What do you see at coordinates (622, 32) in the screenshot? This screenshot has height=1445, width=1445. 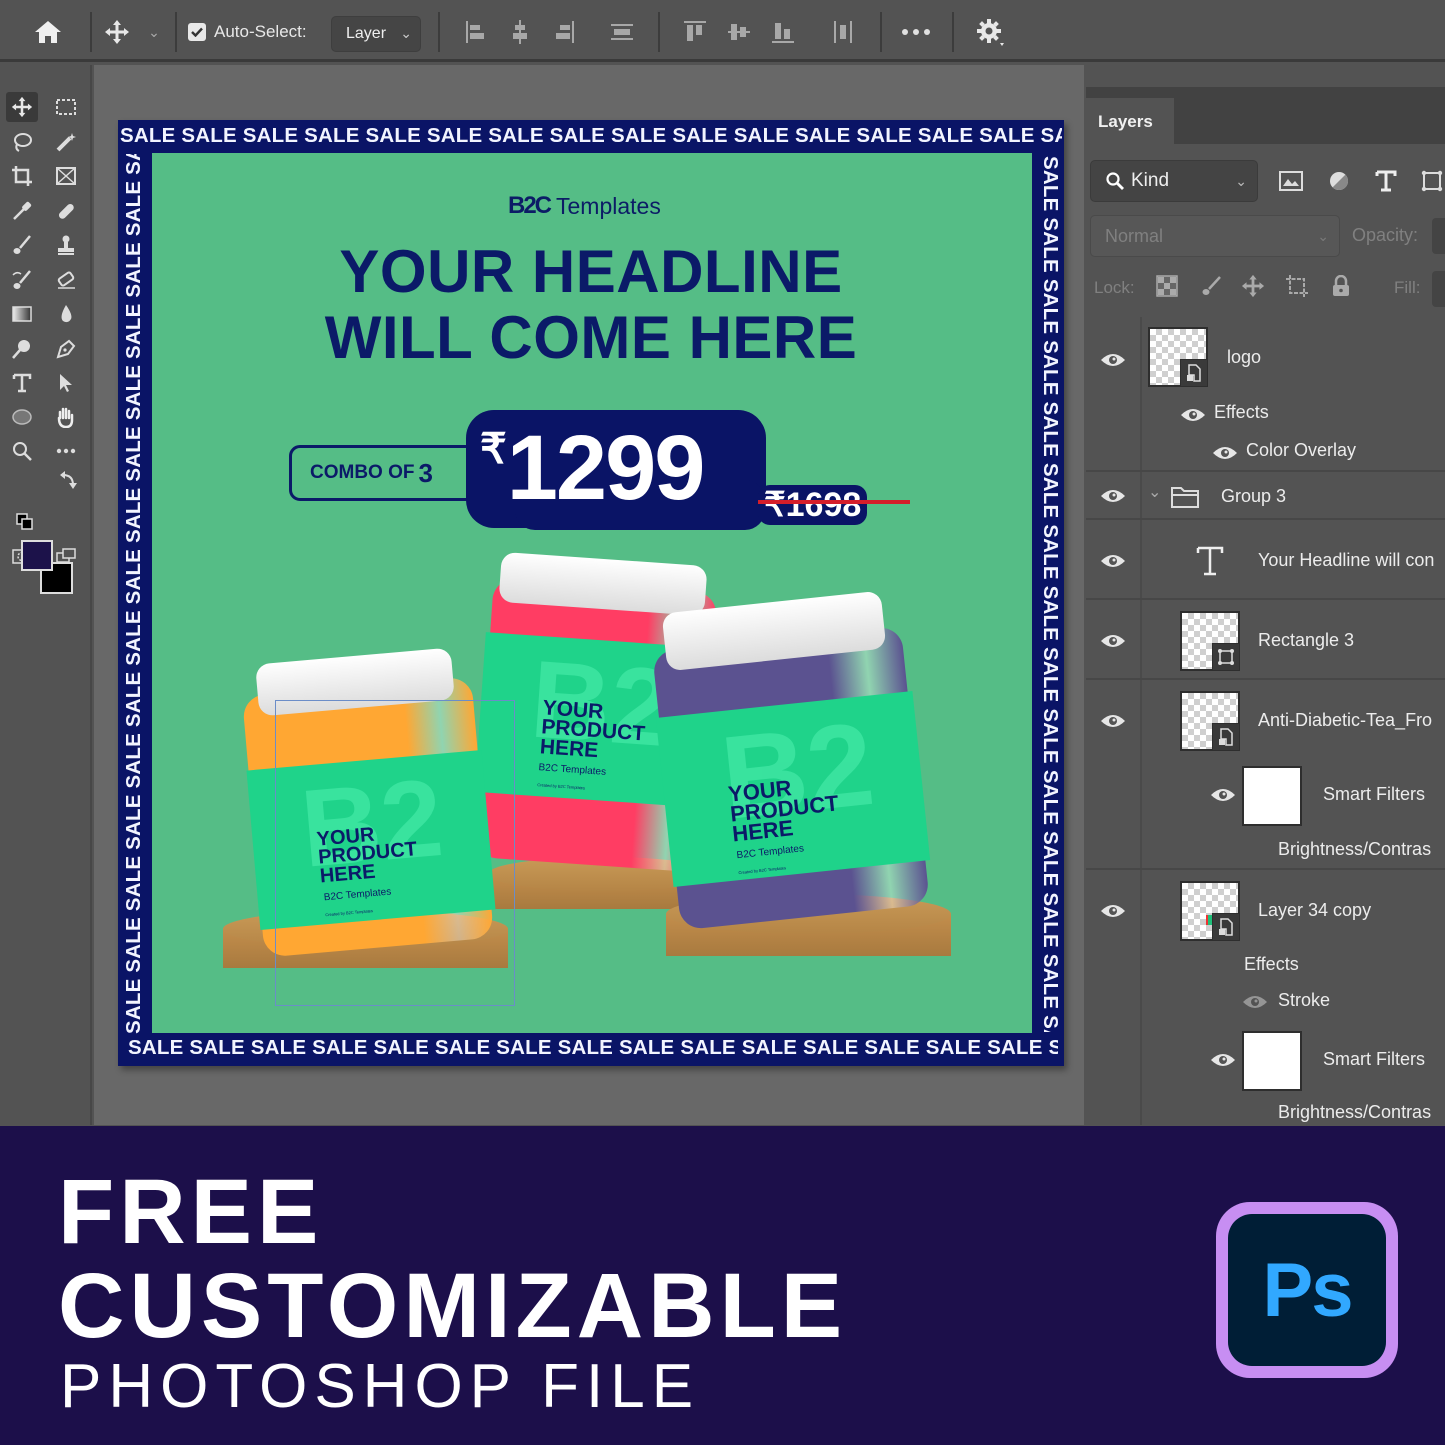 I see `distribute-vertical-button` at bounding box center [622, 32].